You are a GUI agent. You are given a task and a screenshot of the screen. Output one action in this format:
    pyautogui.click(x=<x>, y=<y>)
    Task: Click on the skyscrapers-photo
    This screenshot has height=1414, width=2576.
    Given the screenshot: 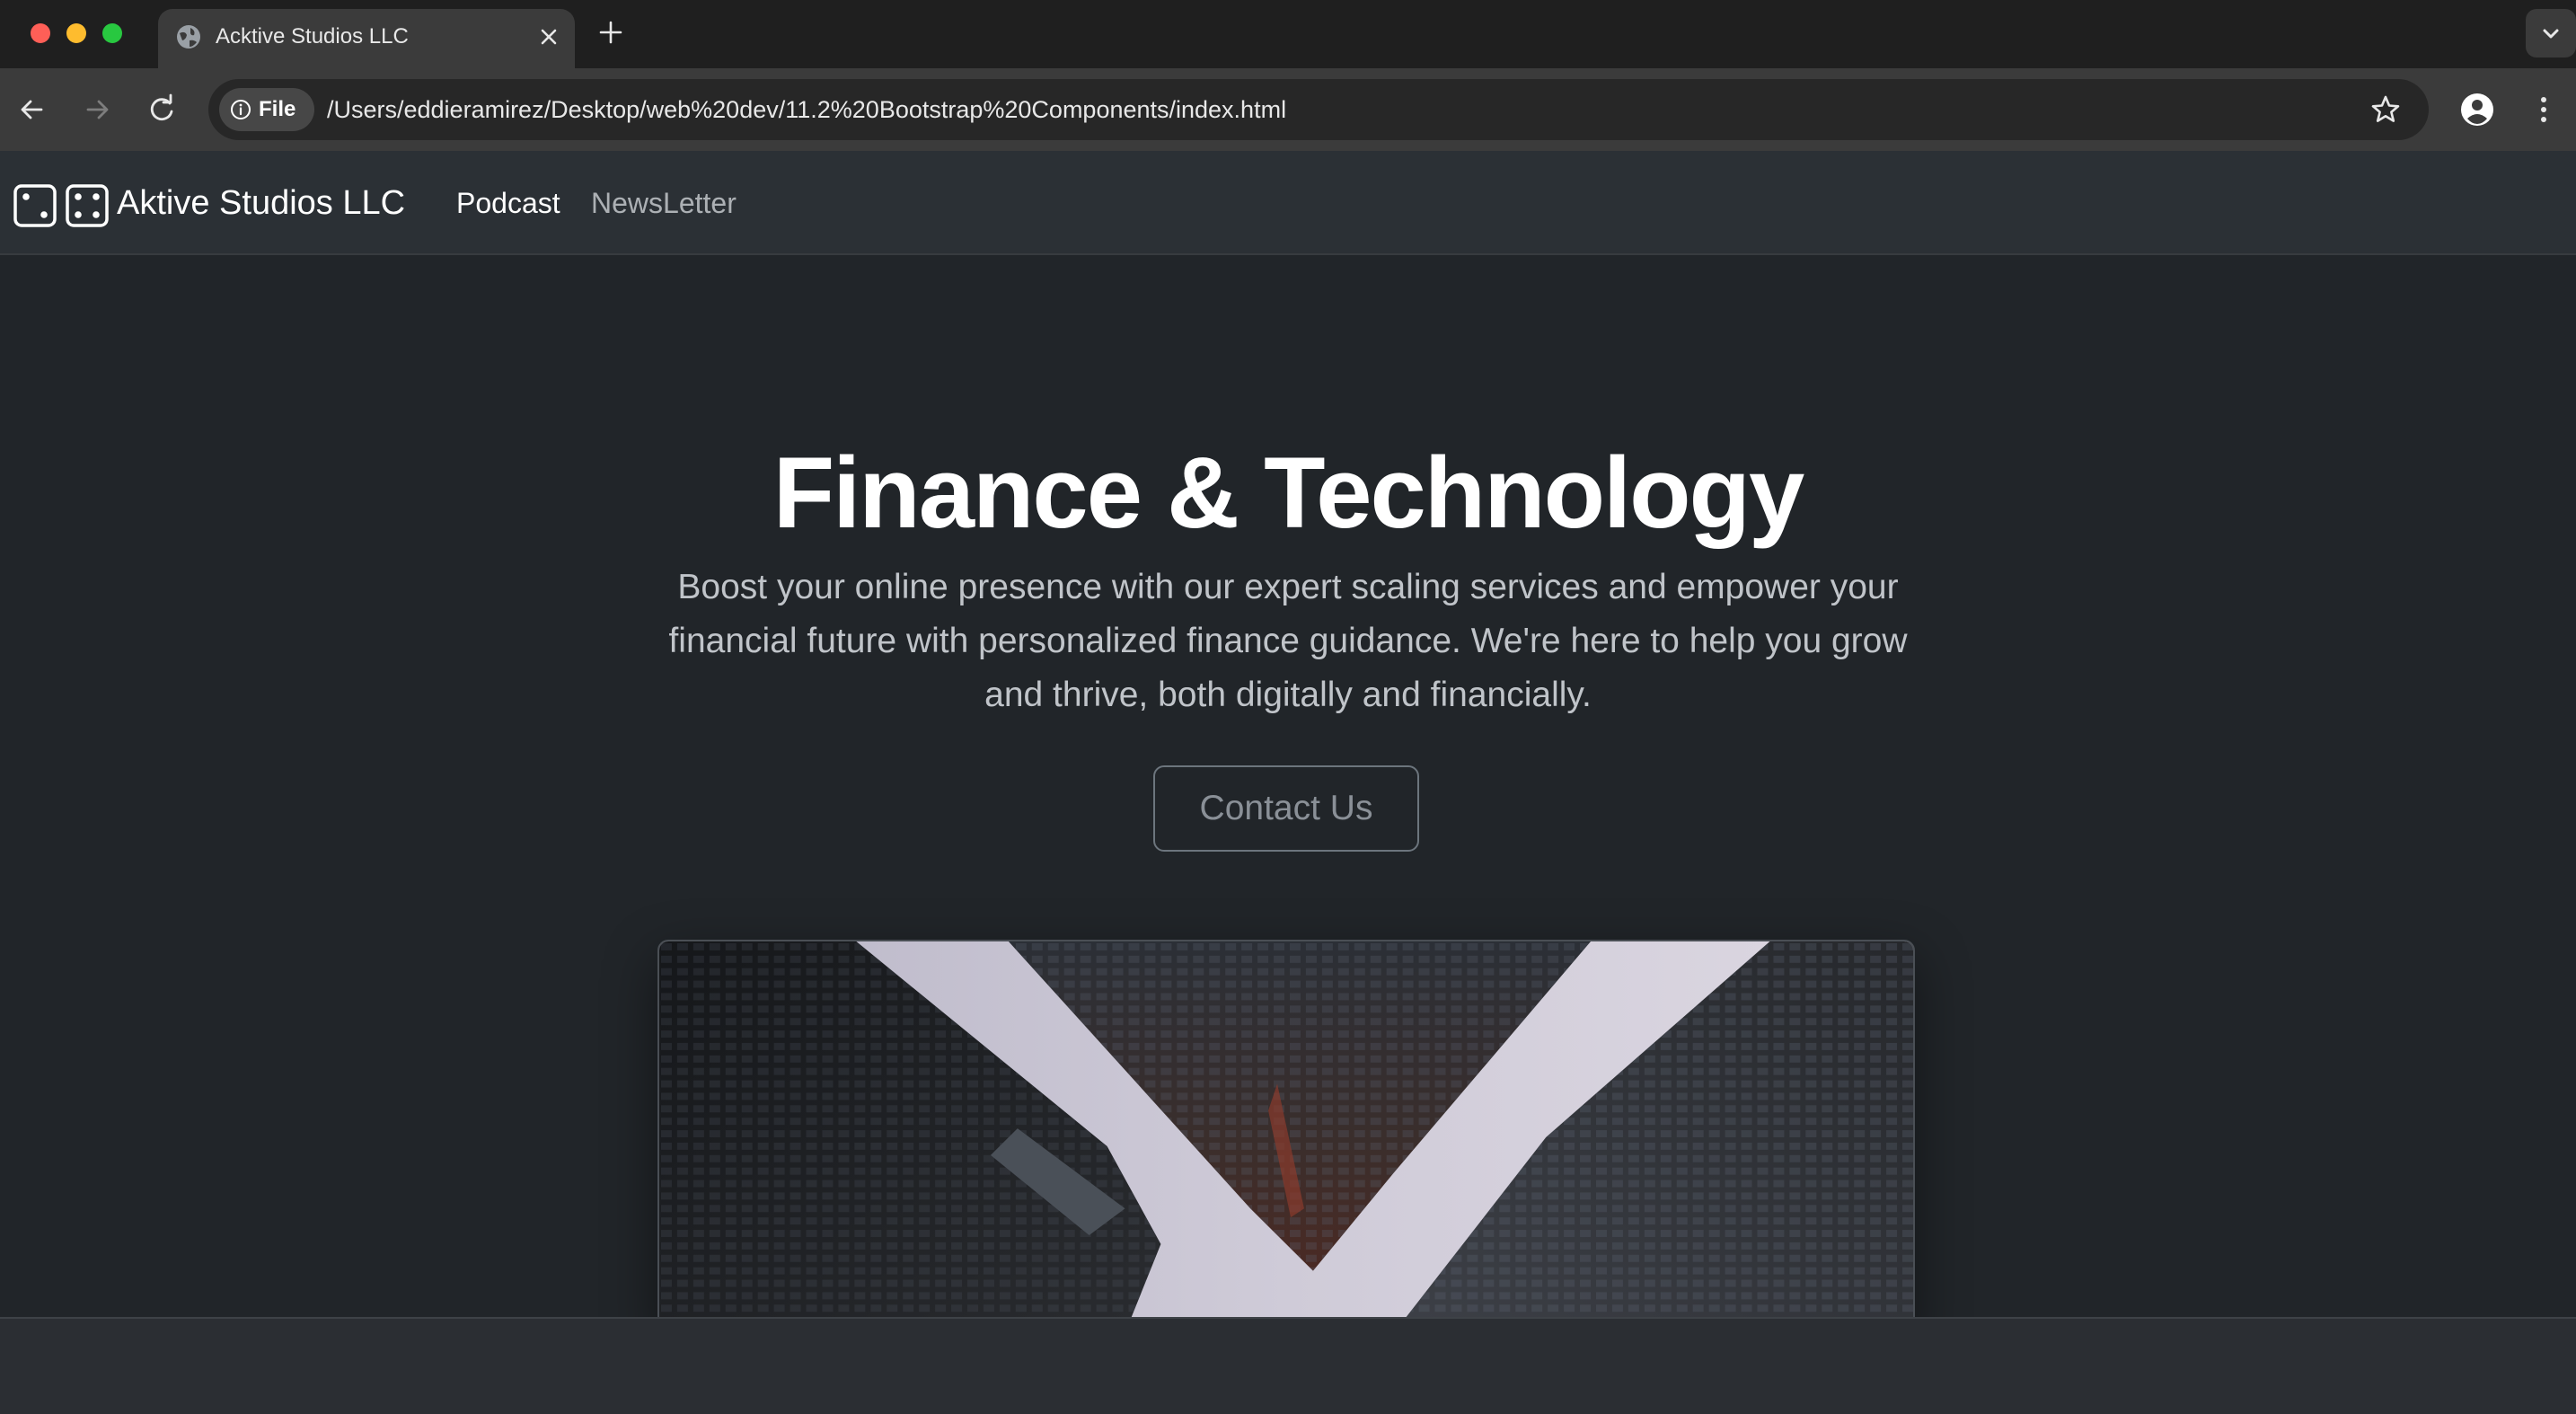 What is the action you would take?
    pyautogui.click(x=1286, y=1129)
    